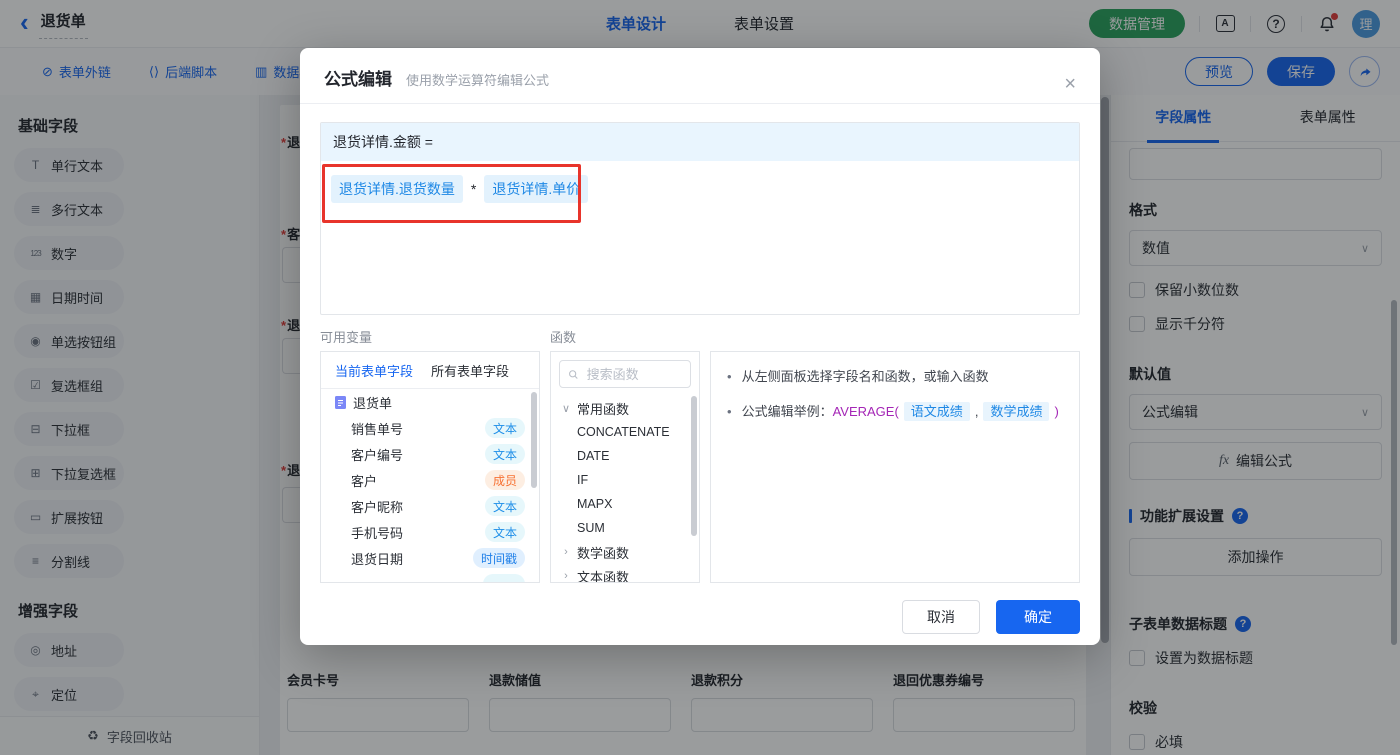  Describe the element at coordinates (430, 370) in the screenshot. I see `variables-tabs: 当前表单字段 所有表单字段` at that location.